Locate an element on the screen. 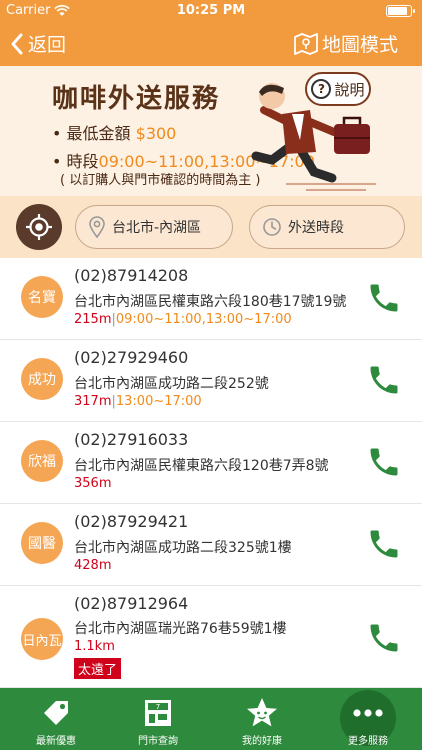  store-phone: (02)27929460 is located at coordinates (131, 357).